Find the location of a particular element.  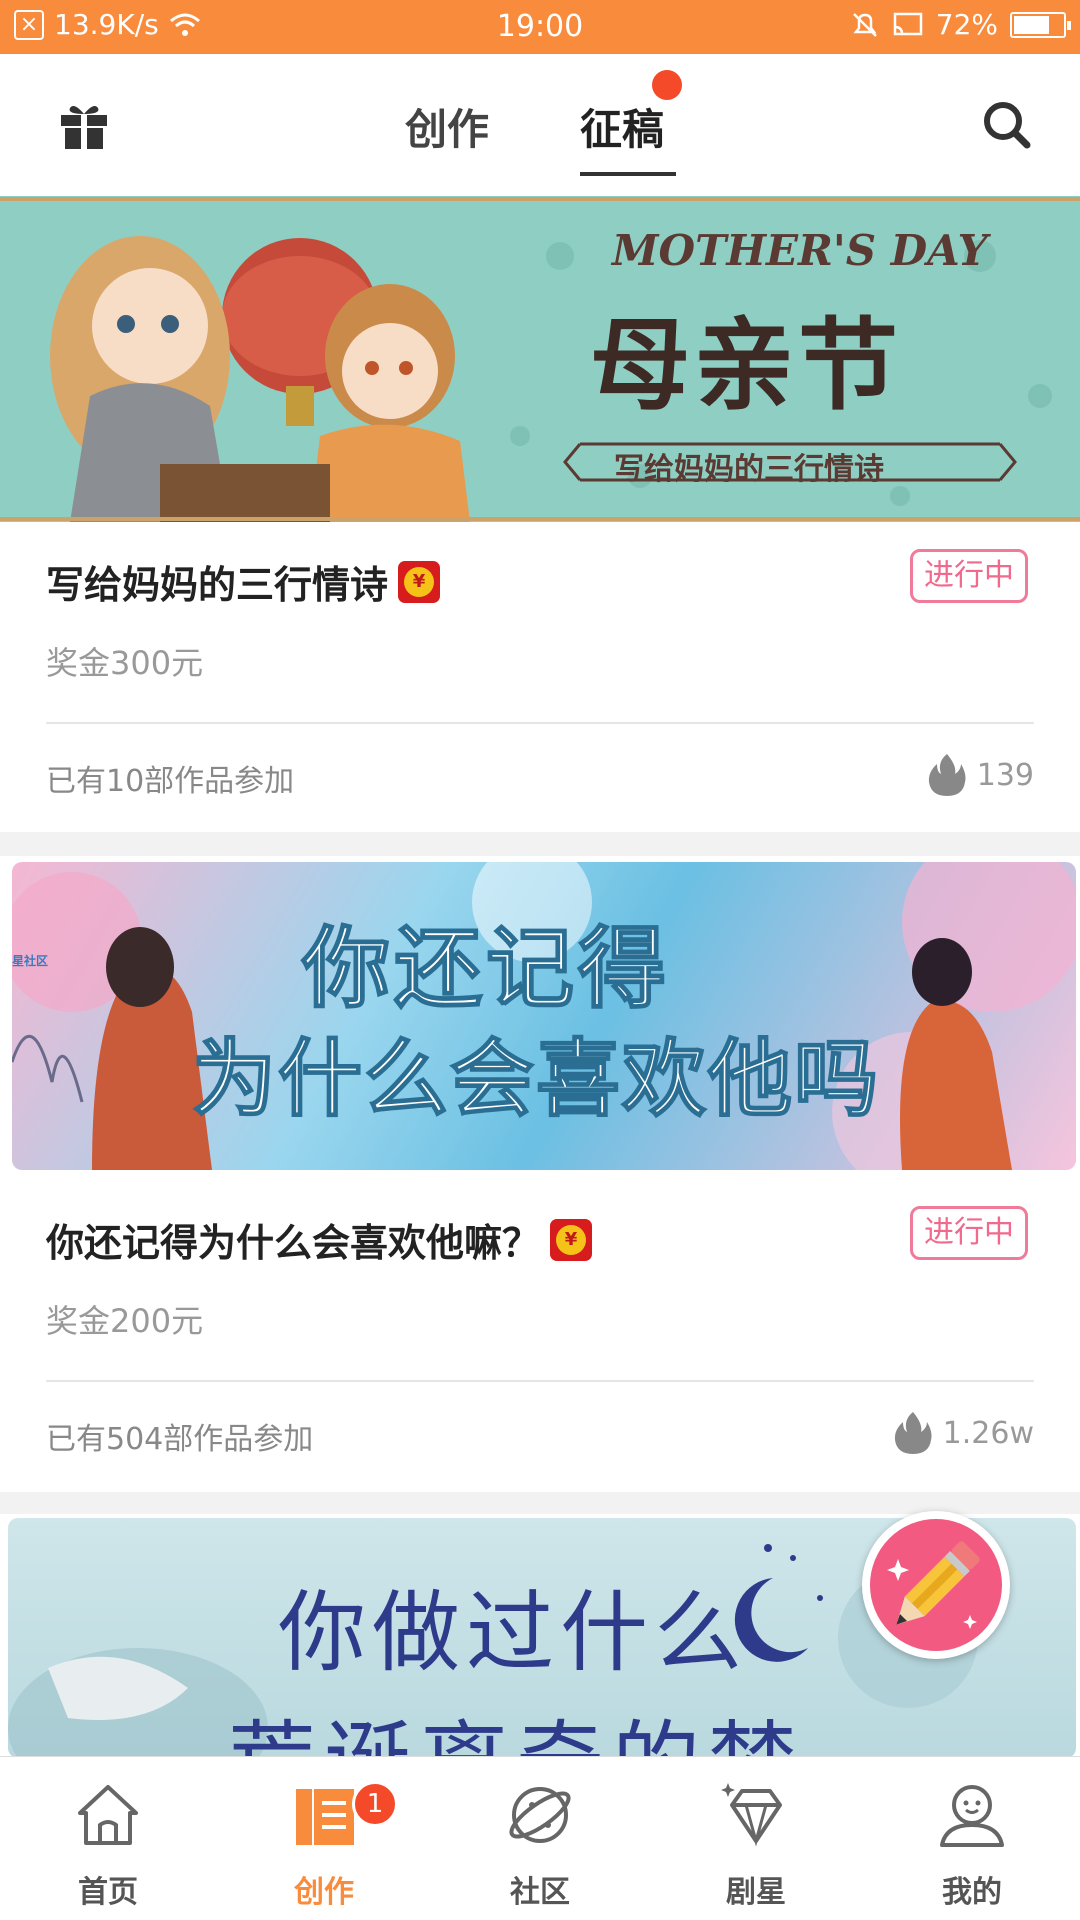

tab-create: 创作 is located at coordinates (447, 126).